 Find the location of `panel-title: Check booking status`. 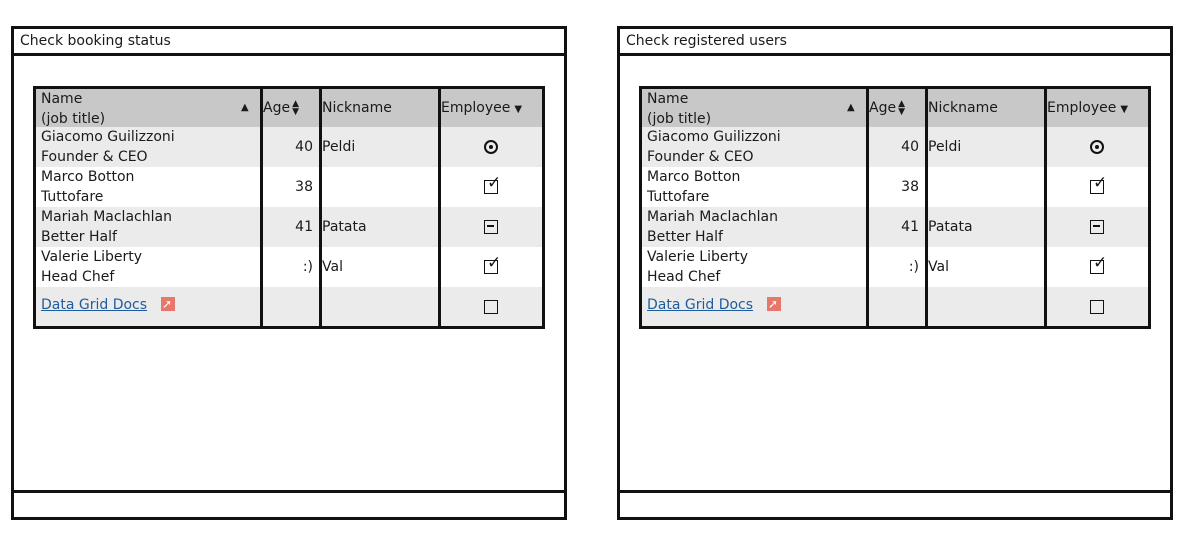

panel-title: Check booking status is located at coordinates (289, 42).